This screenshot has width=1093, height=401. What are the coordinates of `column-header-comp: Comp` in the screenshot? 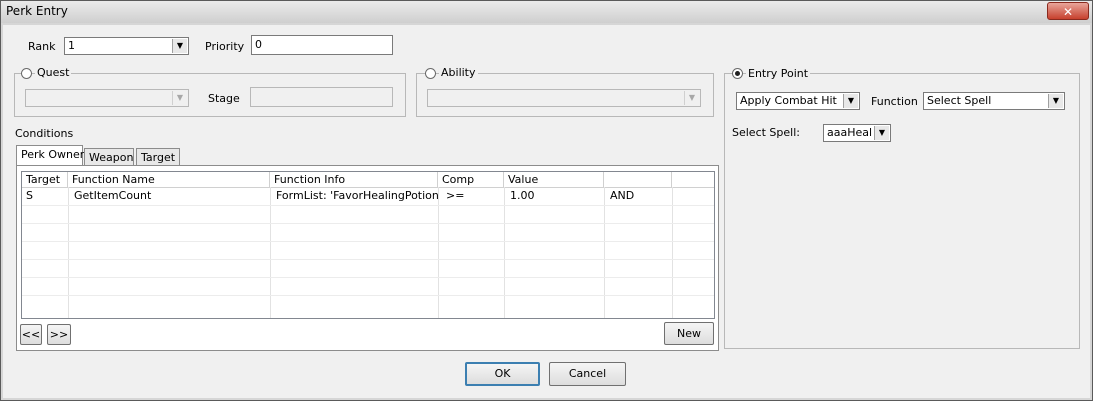 It's located at (471, 179).